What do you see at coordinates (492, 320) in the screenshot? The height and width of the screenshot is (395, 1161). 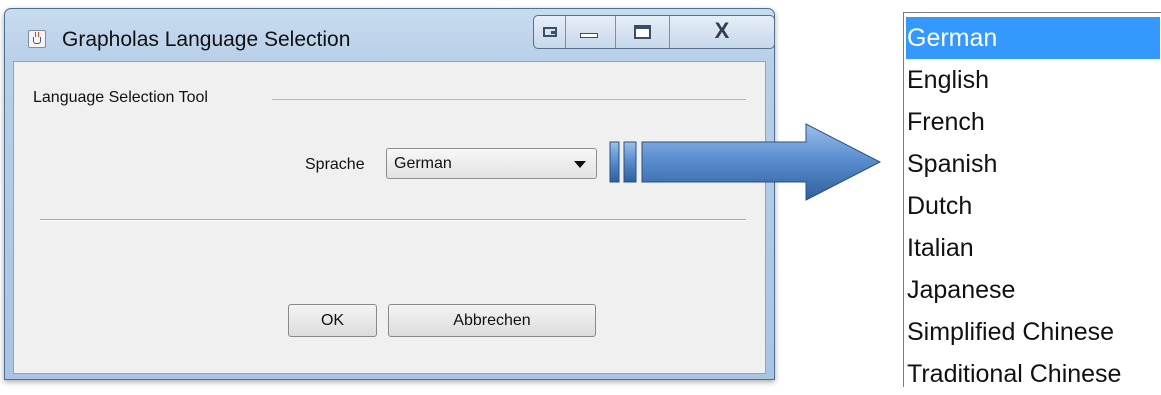 I see `cancel-button: Abbrechen` at bounding box center [492, 320].